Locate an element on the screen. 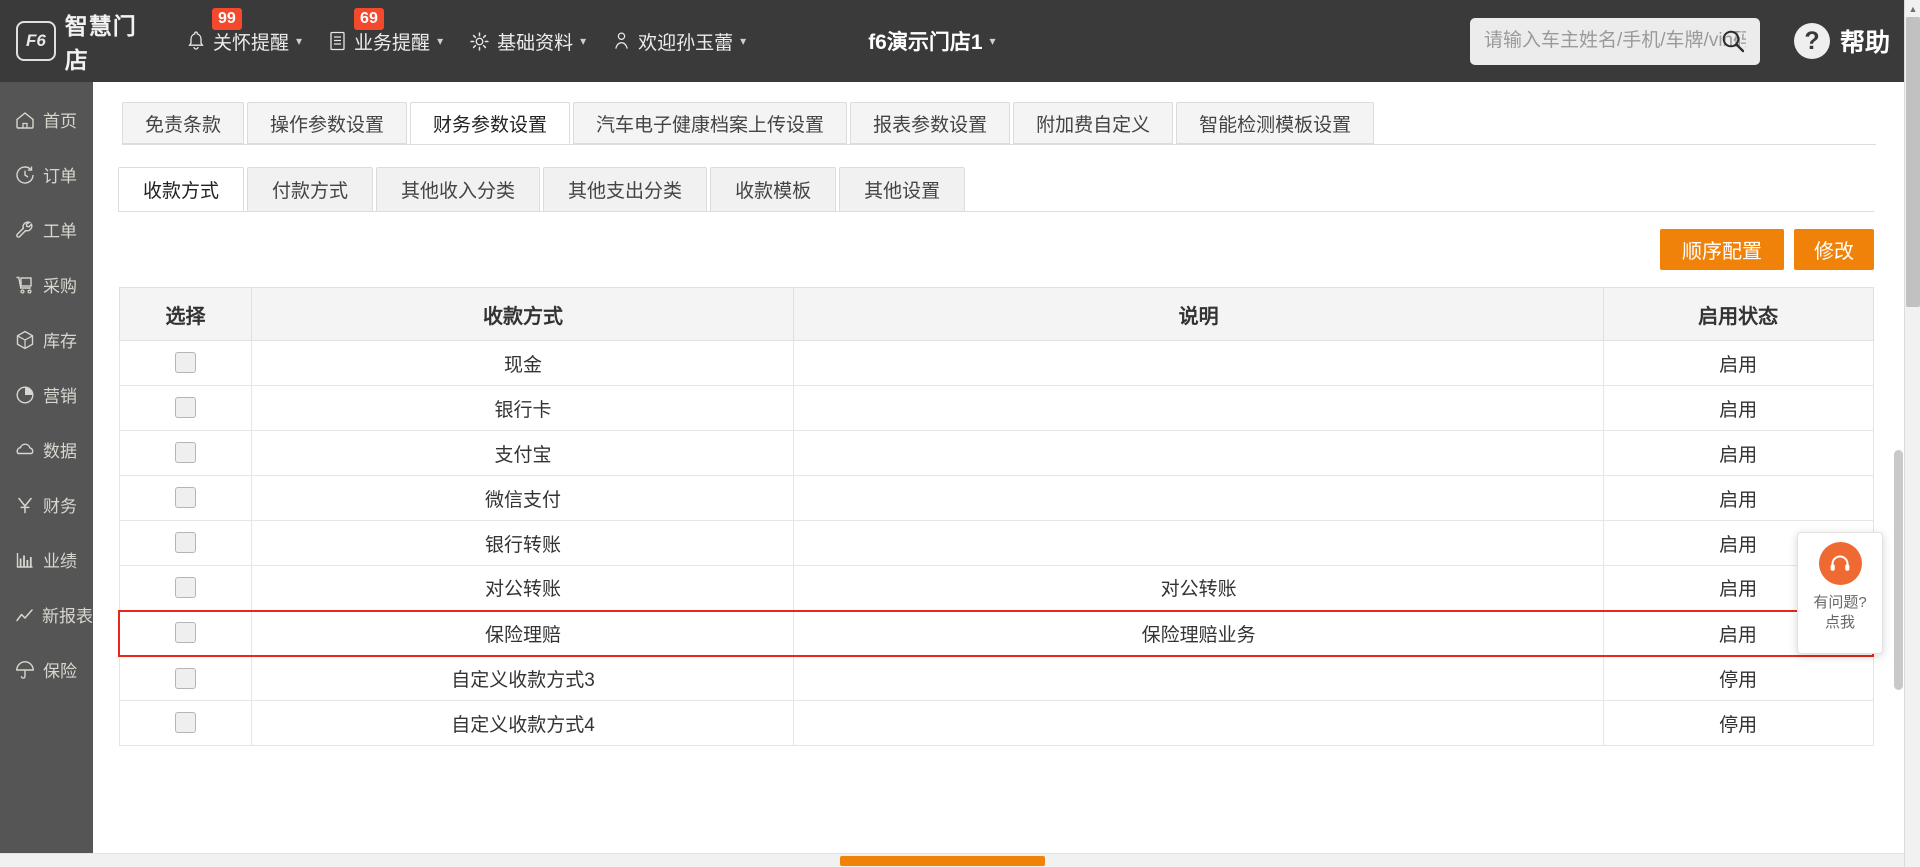 This screenshot has height=867, width=1920. sidebar-item-new-reports: 新报表 is located at coordinates (46, 614).